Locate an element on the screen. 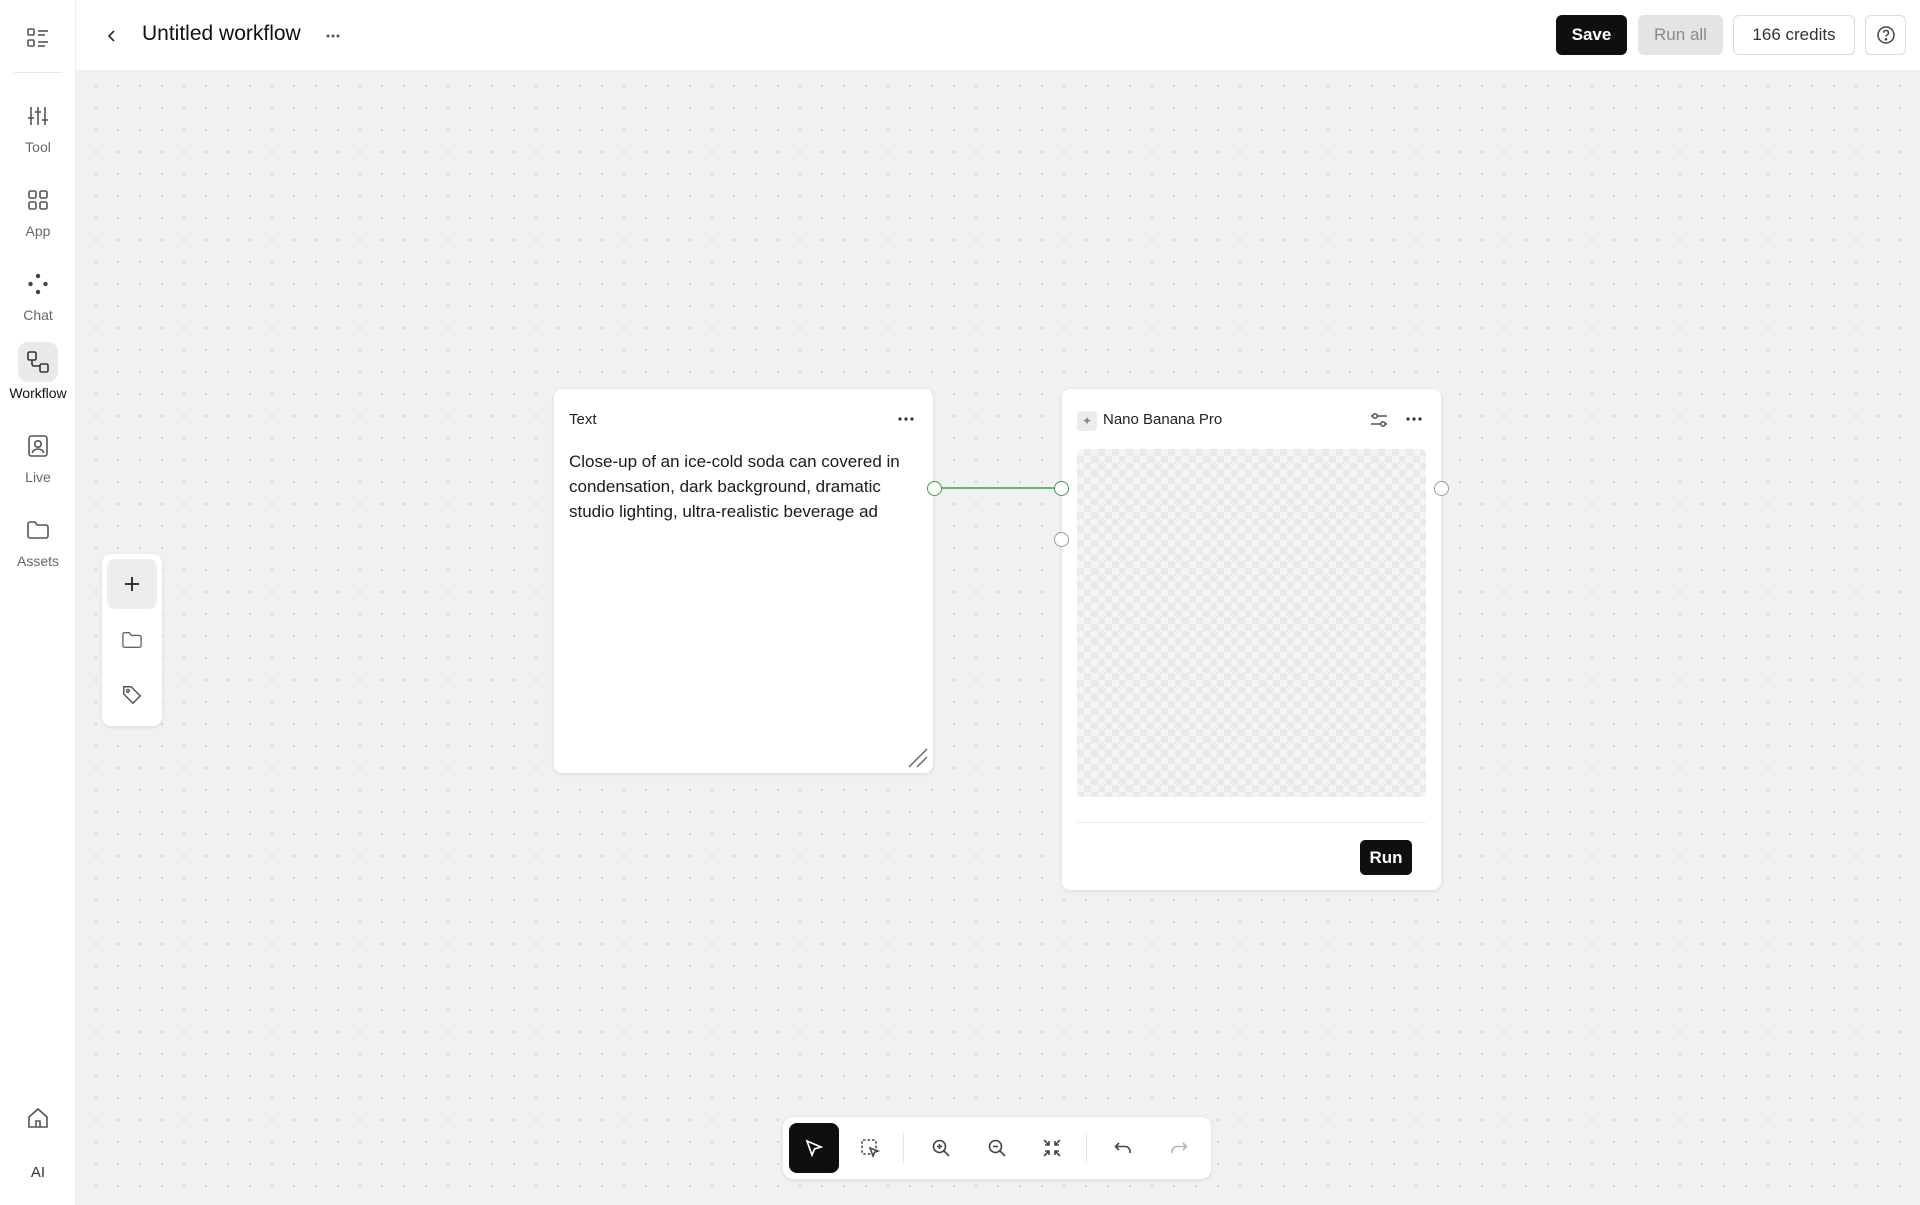 The height and width of the screenshot is (1205, 1920). more-options-button is located at coordinates (333, 36).